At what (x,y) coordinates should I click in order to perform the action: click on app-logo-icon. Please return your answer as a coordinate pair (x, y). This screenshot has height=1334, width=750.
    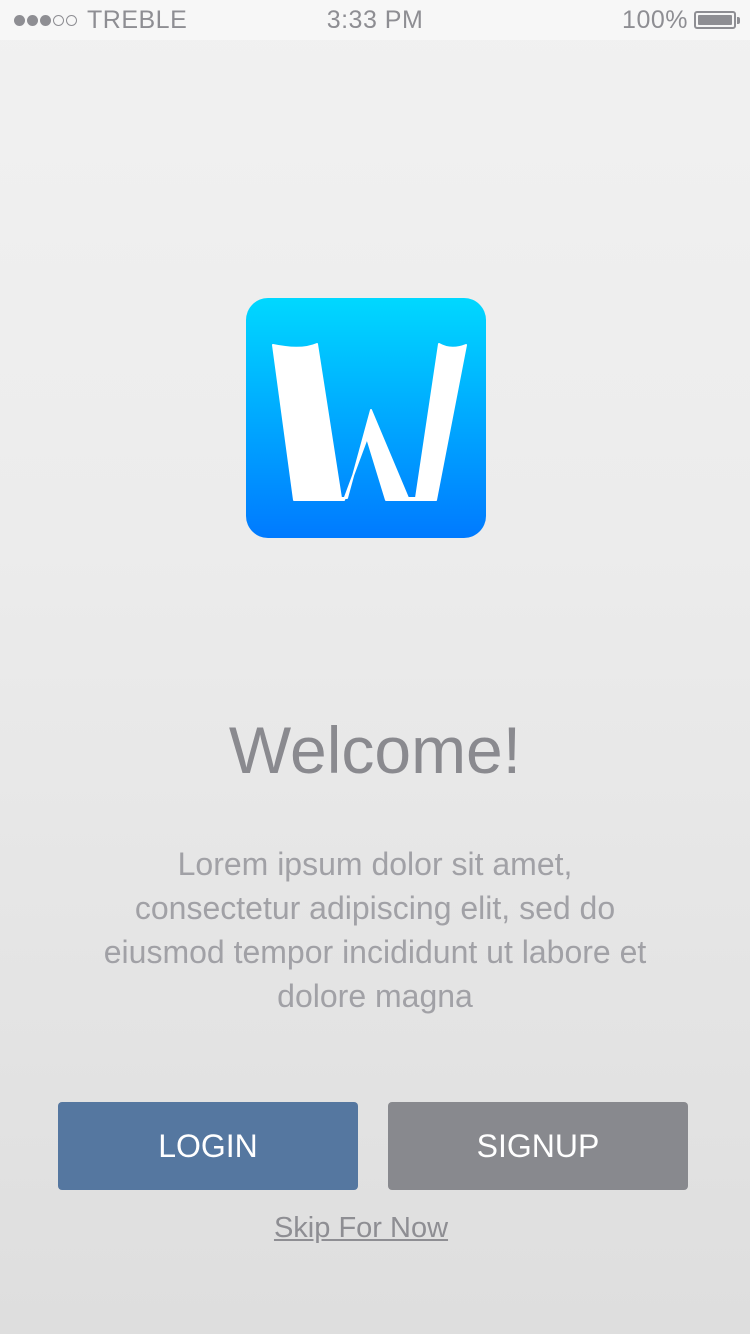
    Looking at the image, I should click on (366, 418).